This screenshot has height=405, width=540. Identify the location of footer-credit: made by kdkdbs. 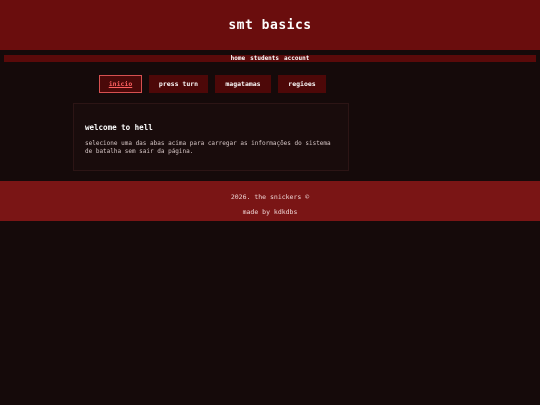
(270, 212).